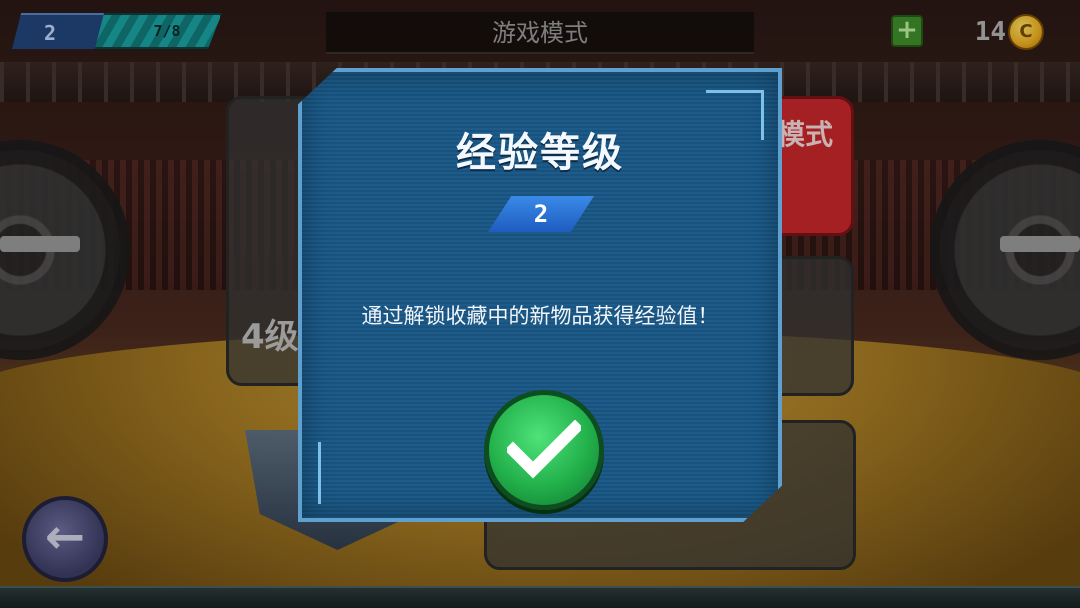  Describe the element at coordinates (541, 214) in the screenshot. I see `level-badge: 2` at that location.